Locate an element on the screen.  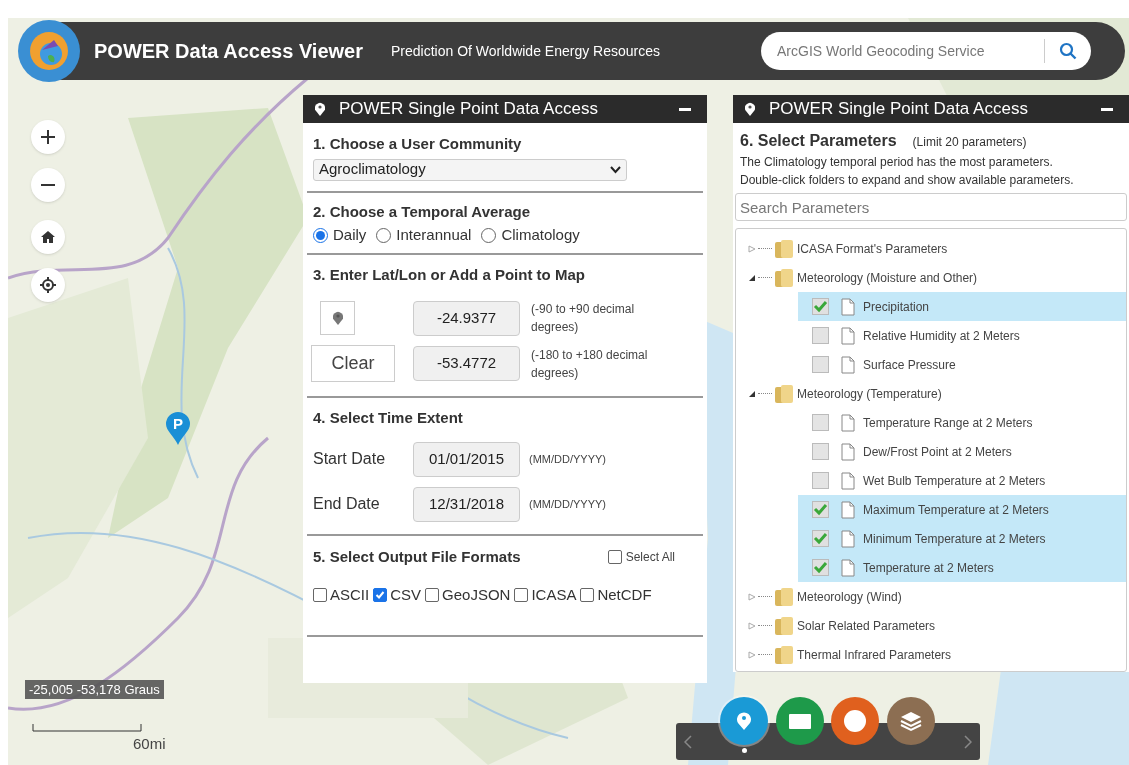
hint-text: (-90 to +90 decimal degrees) is located at coordinates (583, 318).